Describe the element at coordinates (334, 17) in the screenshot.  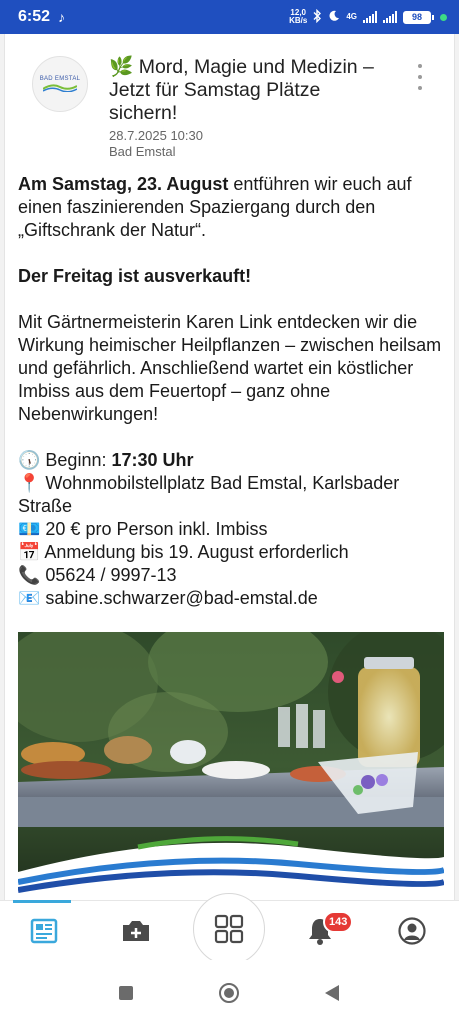
I see `do-not-disturb-moon-icon` at that location.